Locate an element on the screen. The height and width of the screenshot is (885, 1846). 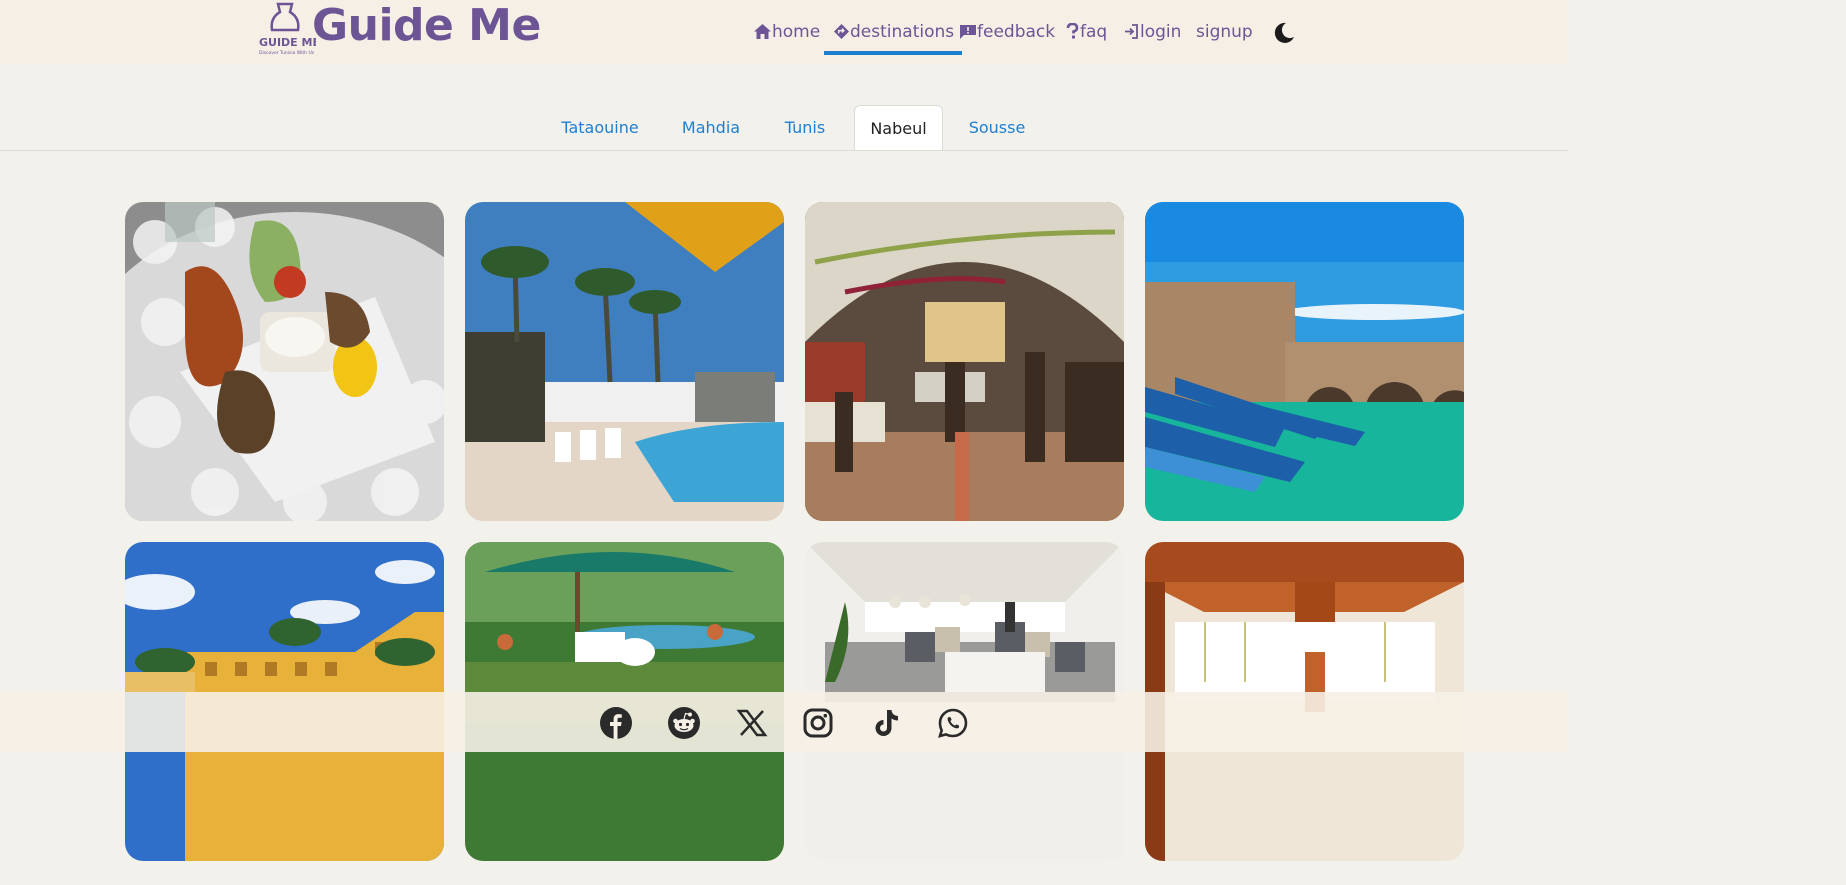
message-icon is located at coordinates (968, 32).